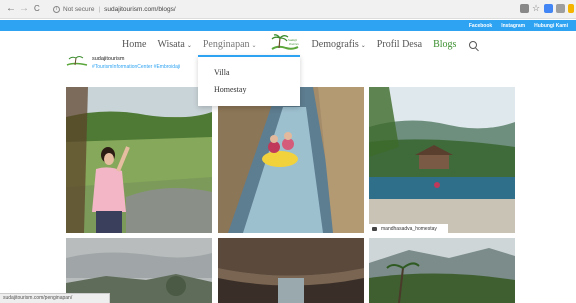 Image resolution: width=576 pixels, height=303 pixels. Describe the element at coordinates (108, 59) in the screenshot. I see `profile-name: sudajitourism` at that location.